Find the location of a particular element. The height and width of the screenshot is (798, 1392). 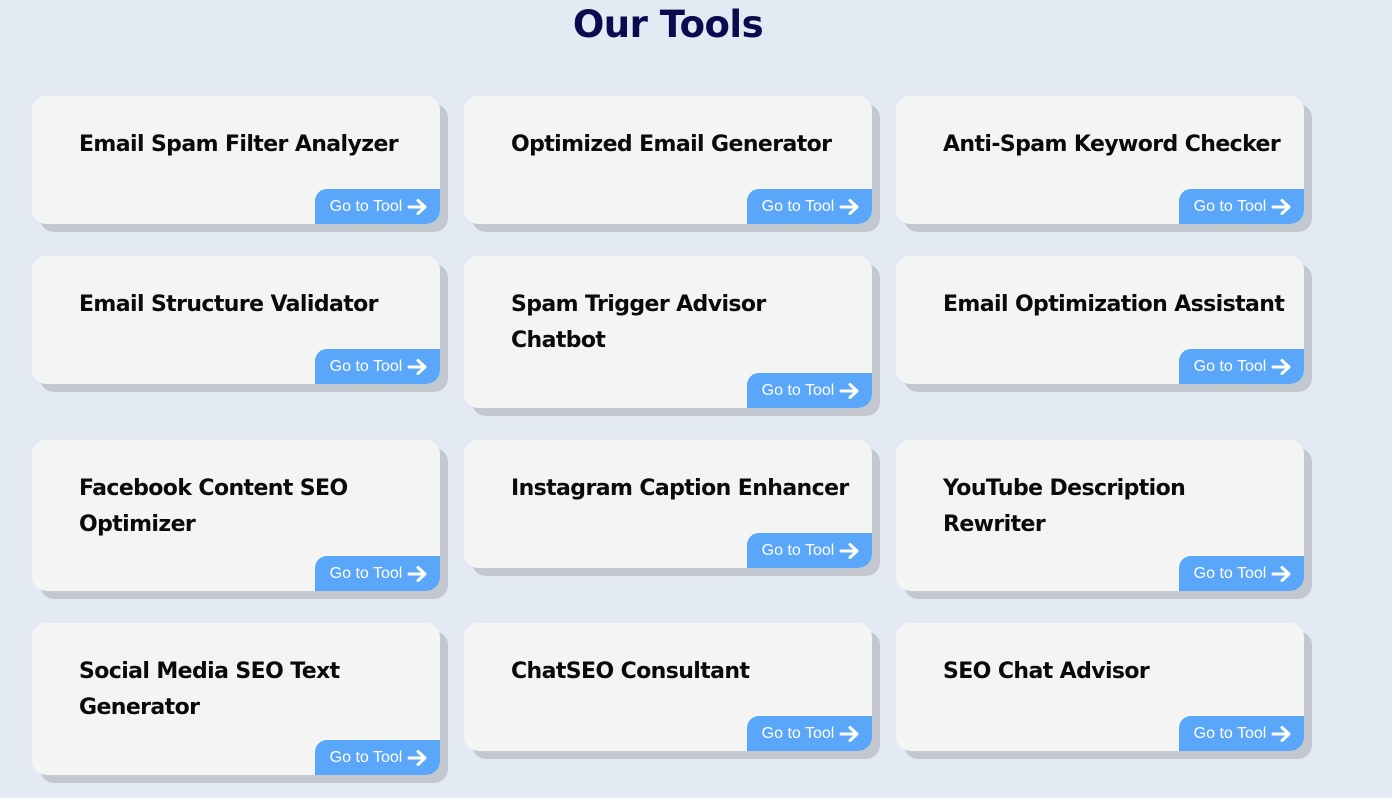

tool-card-optimized-email-generator: Optimized Email Generator Go to Tool is located at coordinates (668, 160).